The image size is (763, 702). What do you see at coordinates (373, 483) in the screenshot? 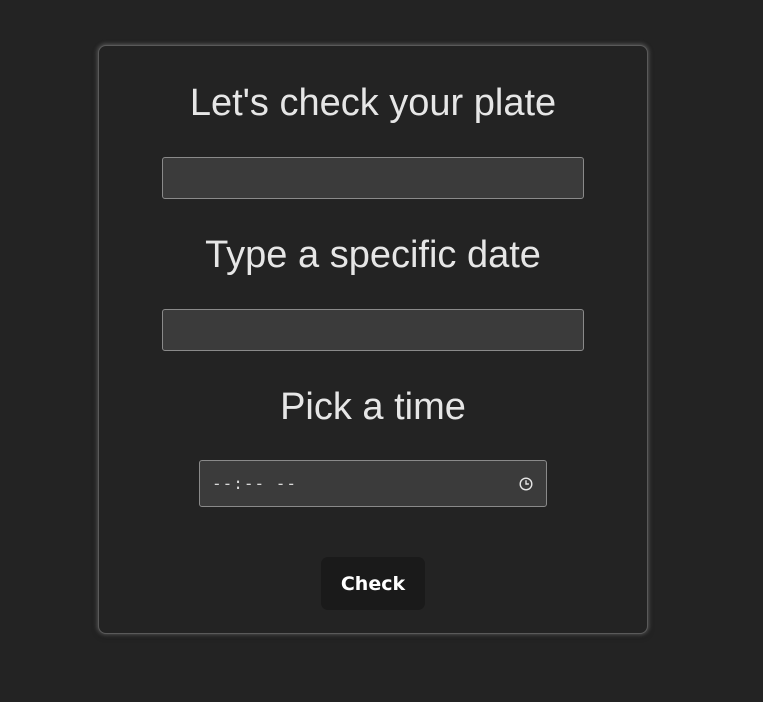
I see `time-input: --:-- --` at bounding box center [373, 483].